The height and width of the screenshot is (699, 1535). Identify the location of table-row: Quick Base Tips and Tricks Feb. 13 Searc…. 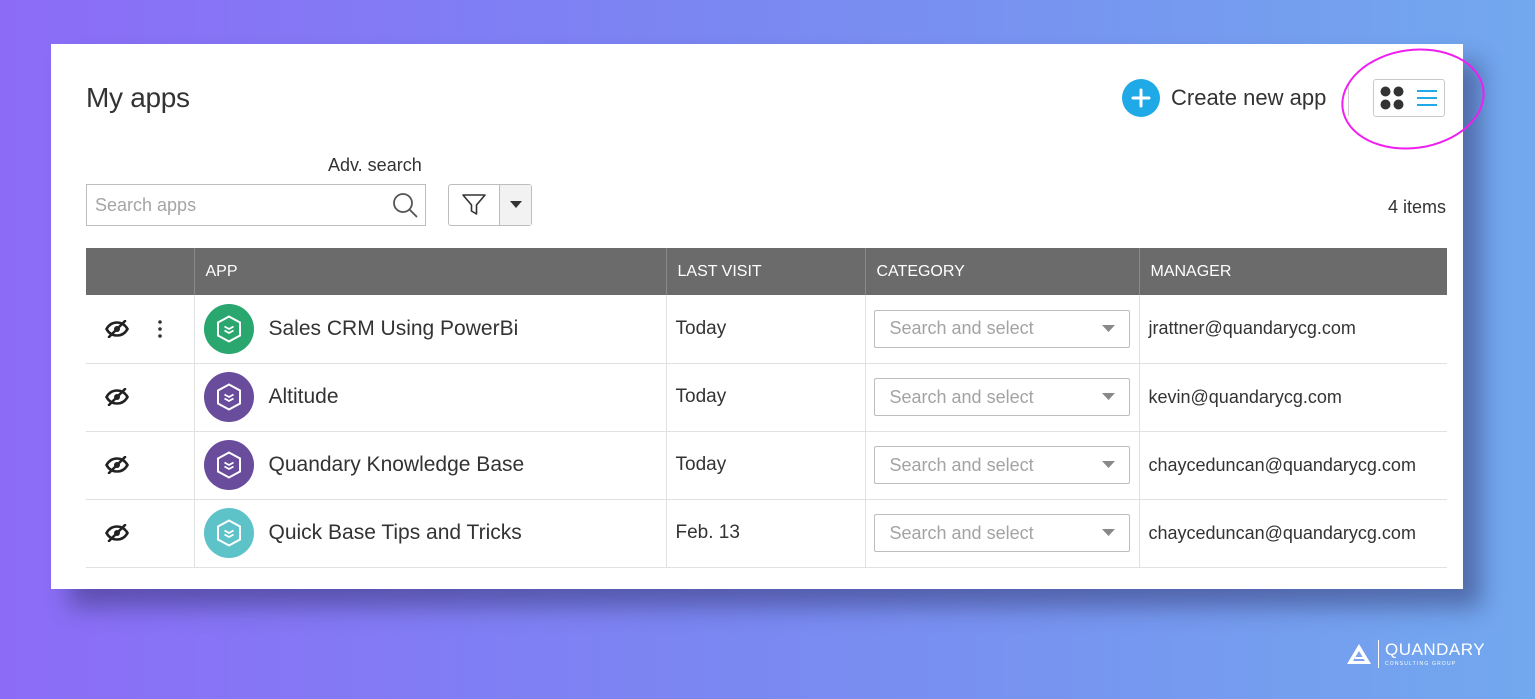
(766, 533).